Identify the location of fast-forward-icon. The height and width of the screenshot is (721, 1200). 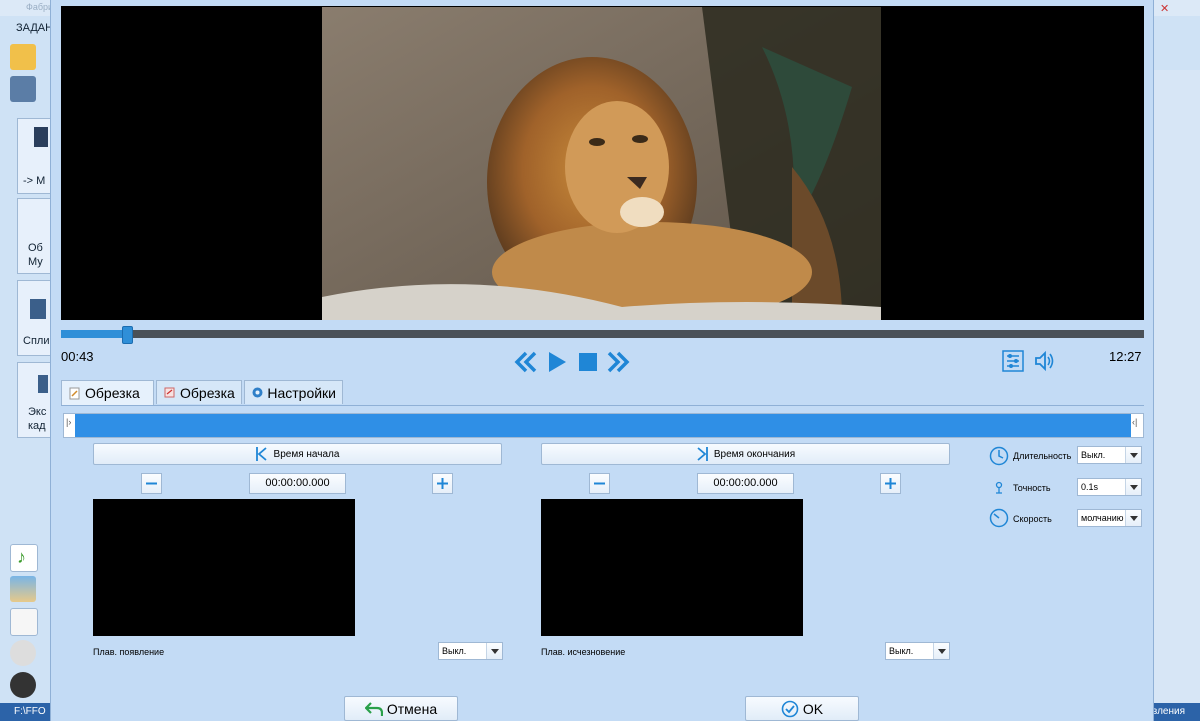
(618, 362).